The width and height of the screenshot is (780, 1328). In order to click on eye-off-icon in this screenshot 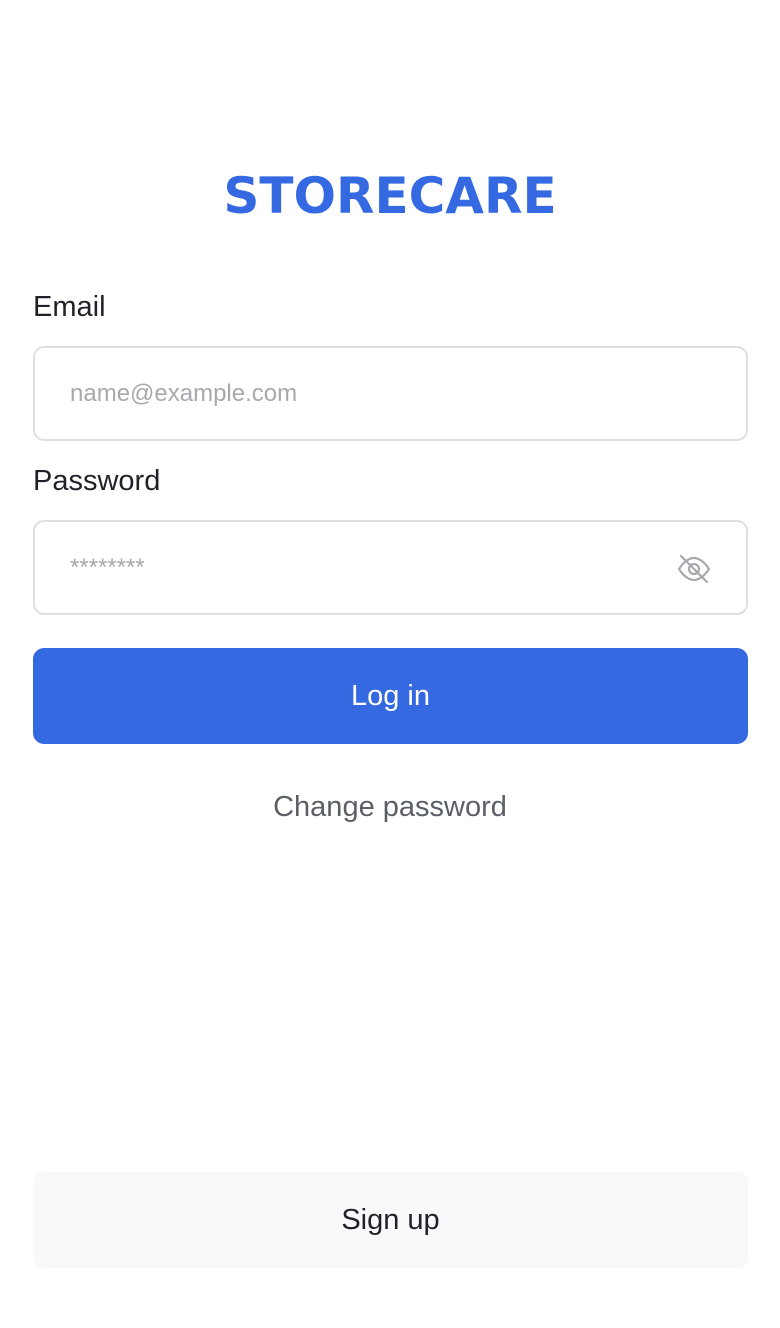, I will do `click(694, 569)`.